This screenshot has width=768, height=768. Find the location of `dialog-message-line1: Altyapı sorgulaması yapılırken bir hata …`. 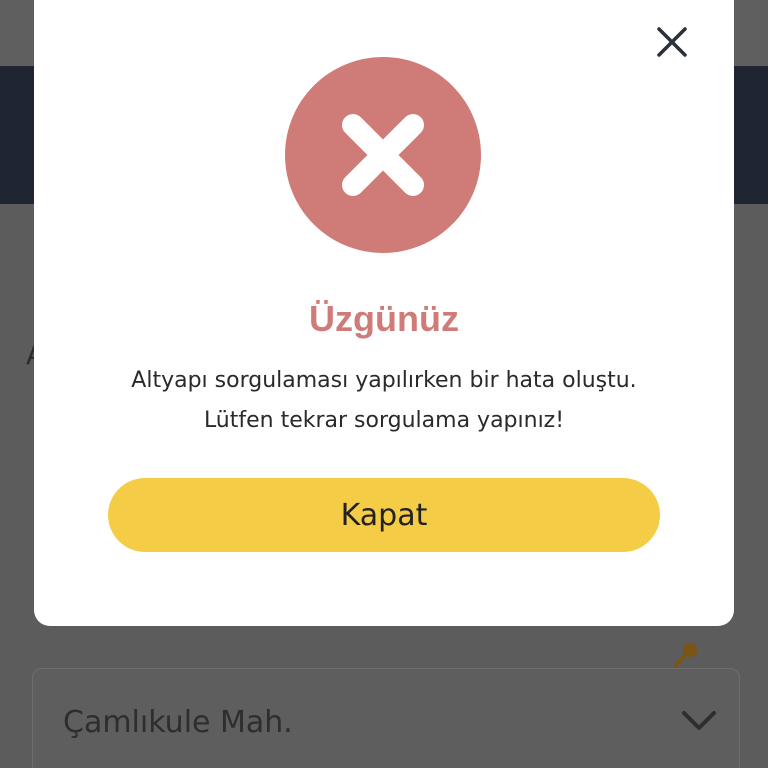

dialog-message-line1: Altyapı sorgulaması yapılırken bir hata … is located at coordinates (384, 380).